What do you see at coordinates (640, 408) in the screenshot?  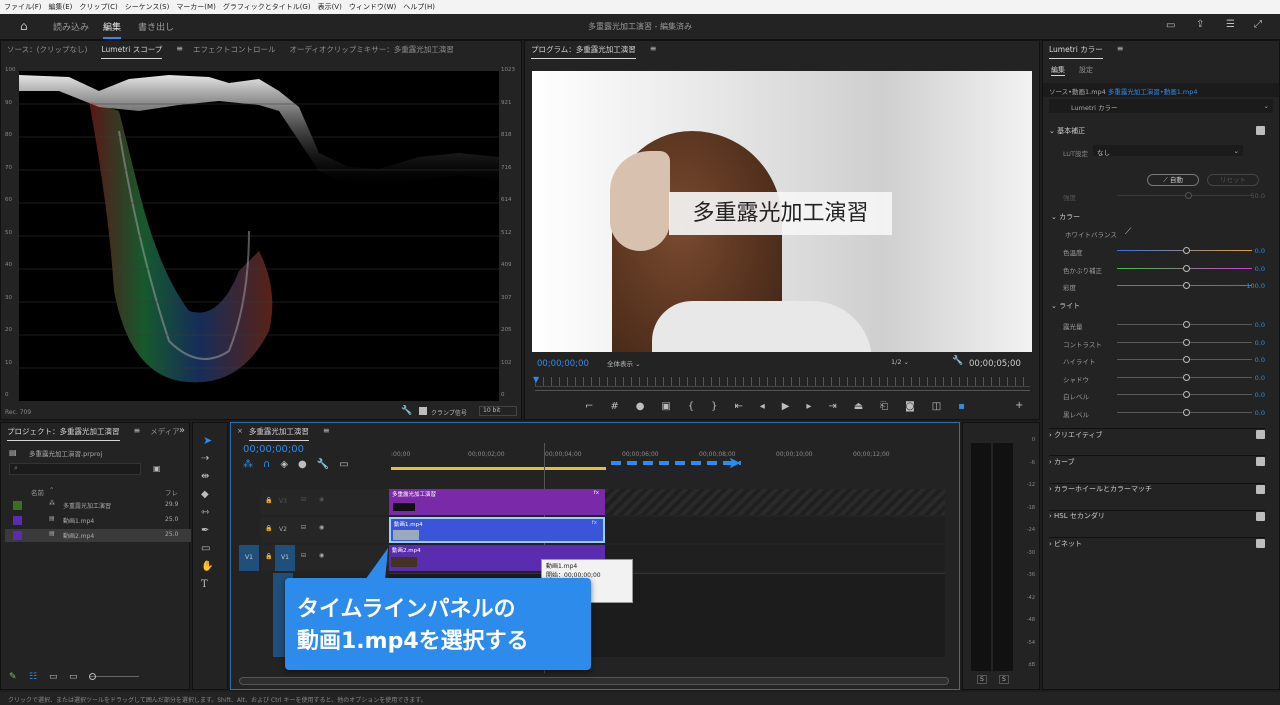 I see `marker-icon: ●` at bounding box center [640, 408].